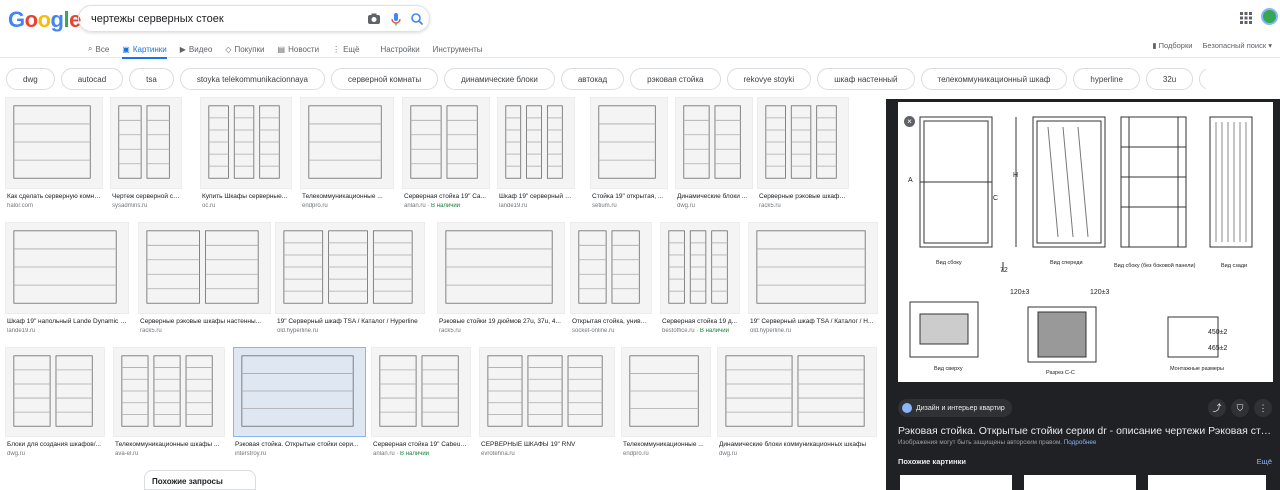 Image resolution: width=1280 pixels, height=490 pixels. What do you see at coordinates (226, 19) in the screenshot?
I see `search-input` at bounding box center [226, 19].